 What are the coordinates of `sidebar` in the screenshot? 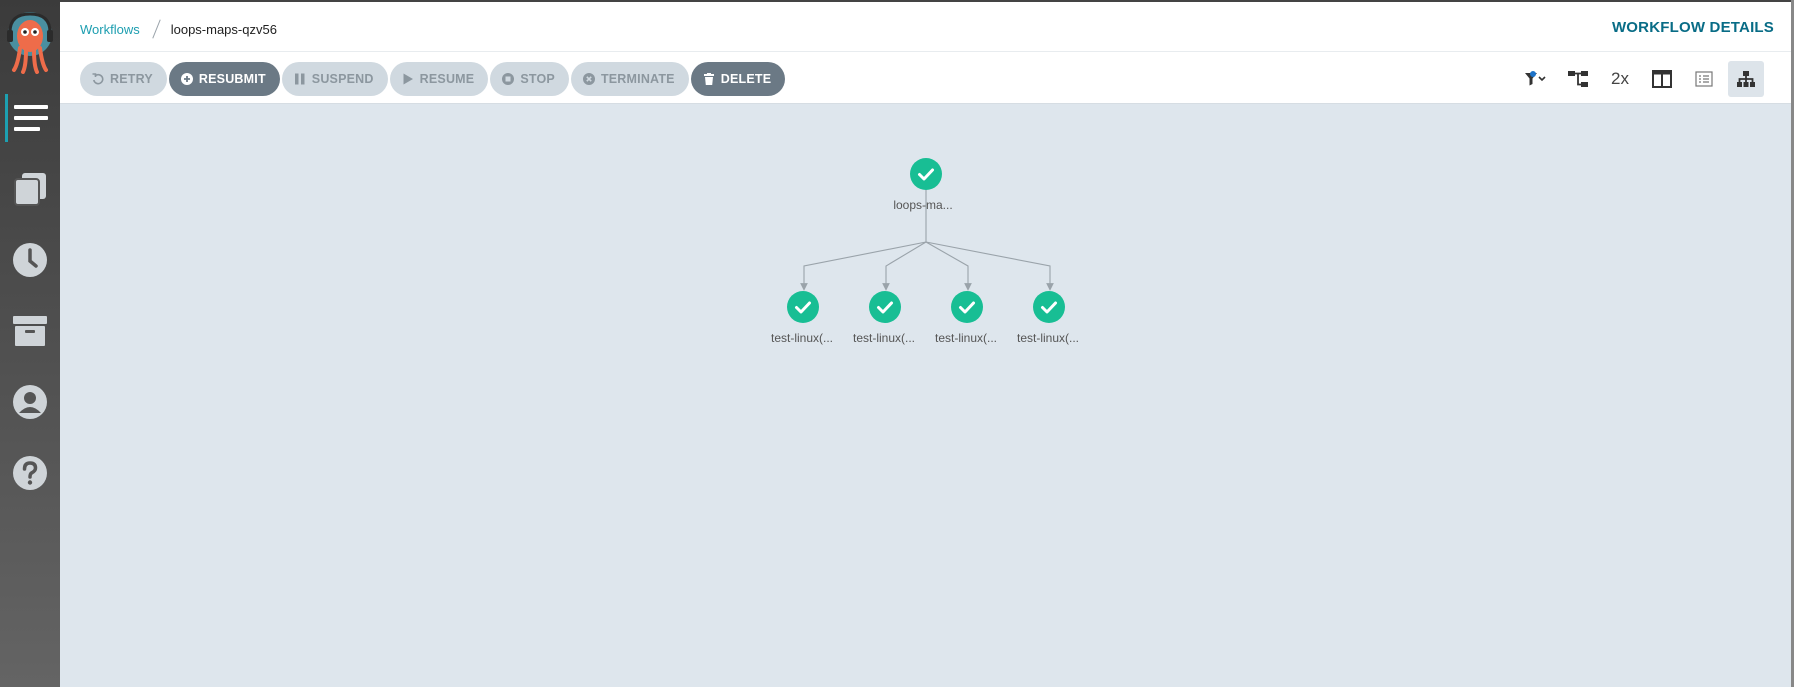 It's located at (30, 343).